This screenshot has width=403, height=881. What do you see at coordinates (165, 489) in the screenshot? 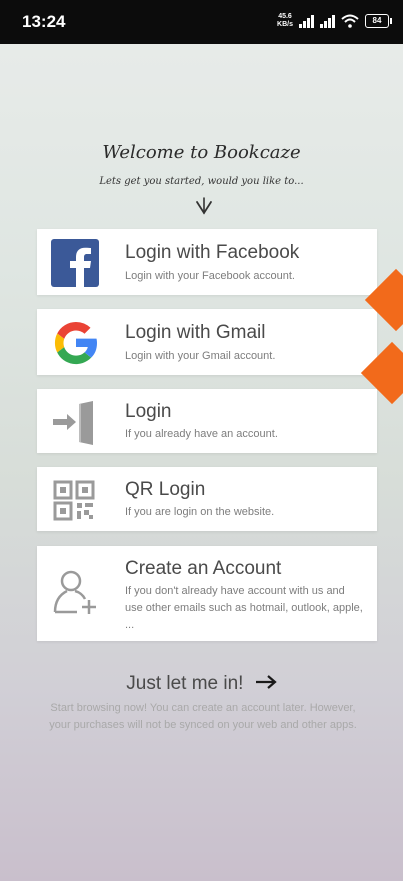
I see `option-title: QR Login` at bounding box center [165, 489].